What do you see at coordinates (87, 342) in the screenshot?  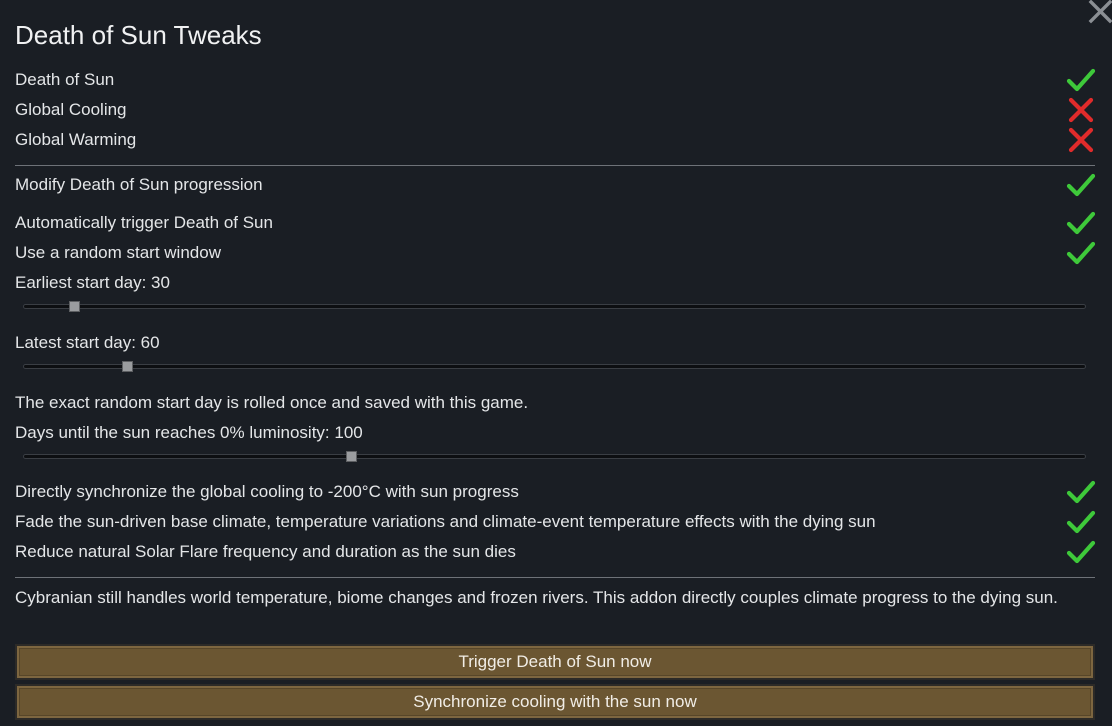 I see `latest-start-label: Latest start day: 60` at bounding box center [87, 342].